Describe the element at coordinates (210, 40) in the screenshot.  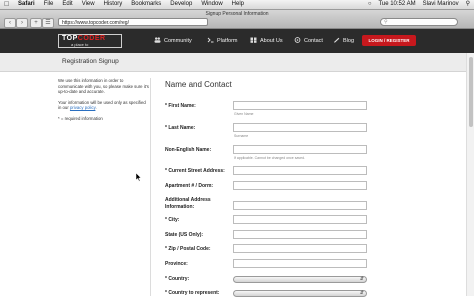
I see `platform-icon` at that location.